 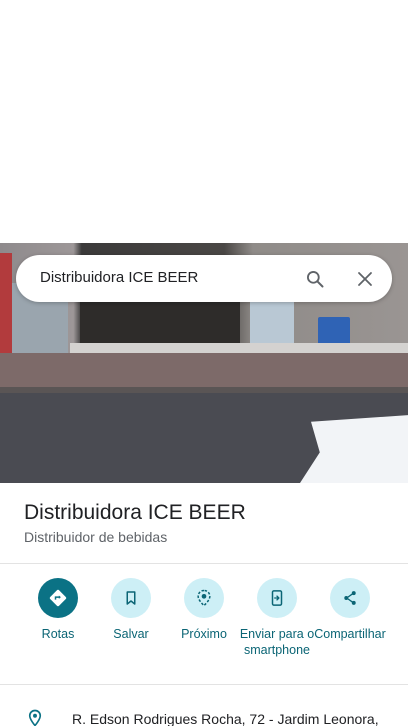 I want to click on directions-button: Rotas, so click(x=58, y=610).